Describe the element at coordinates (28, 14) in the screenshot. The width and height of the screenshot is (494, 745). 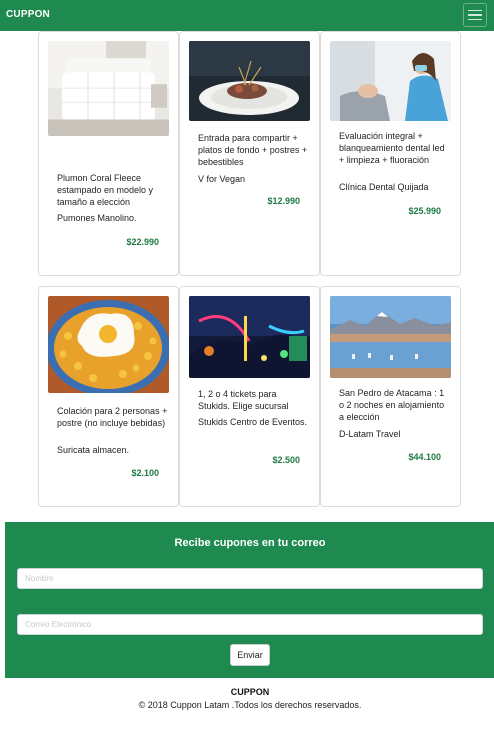
I see `brand-logo: CUPPON` at that location.